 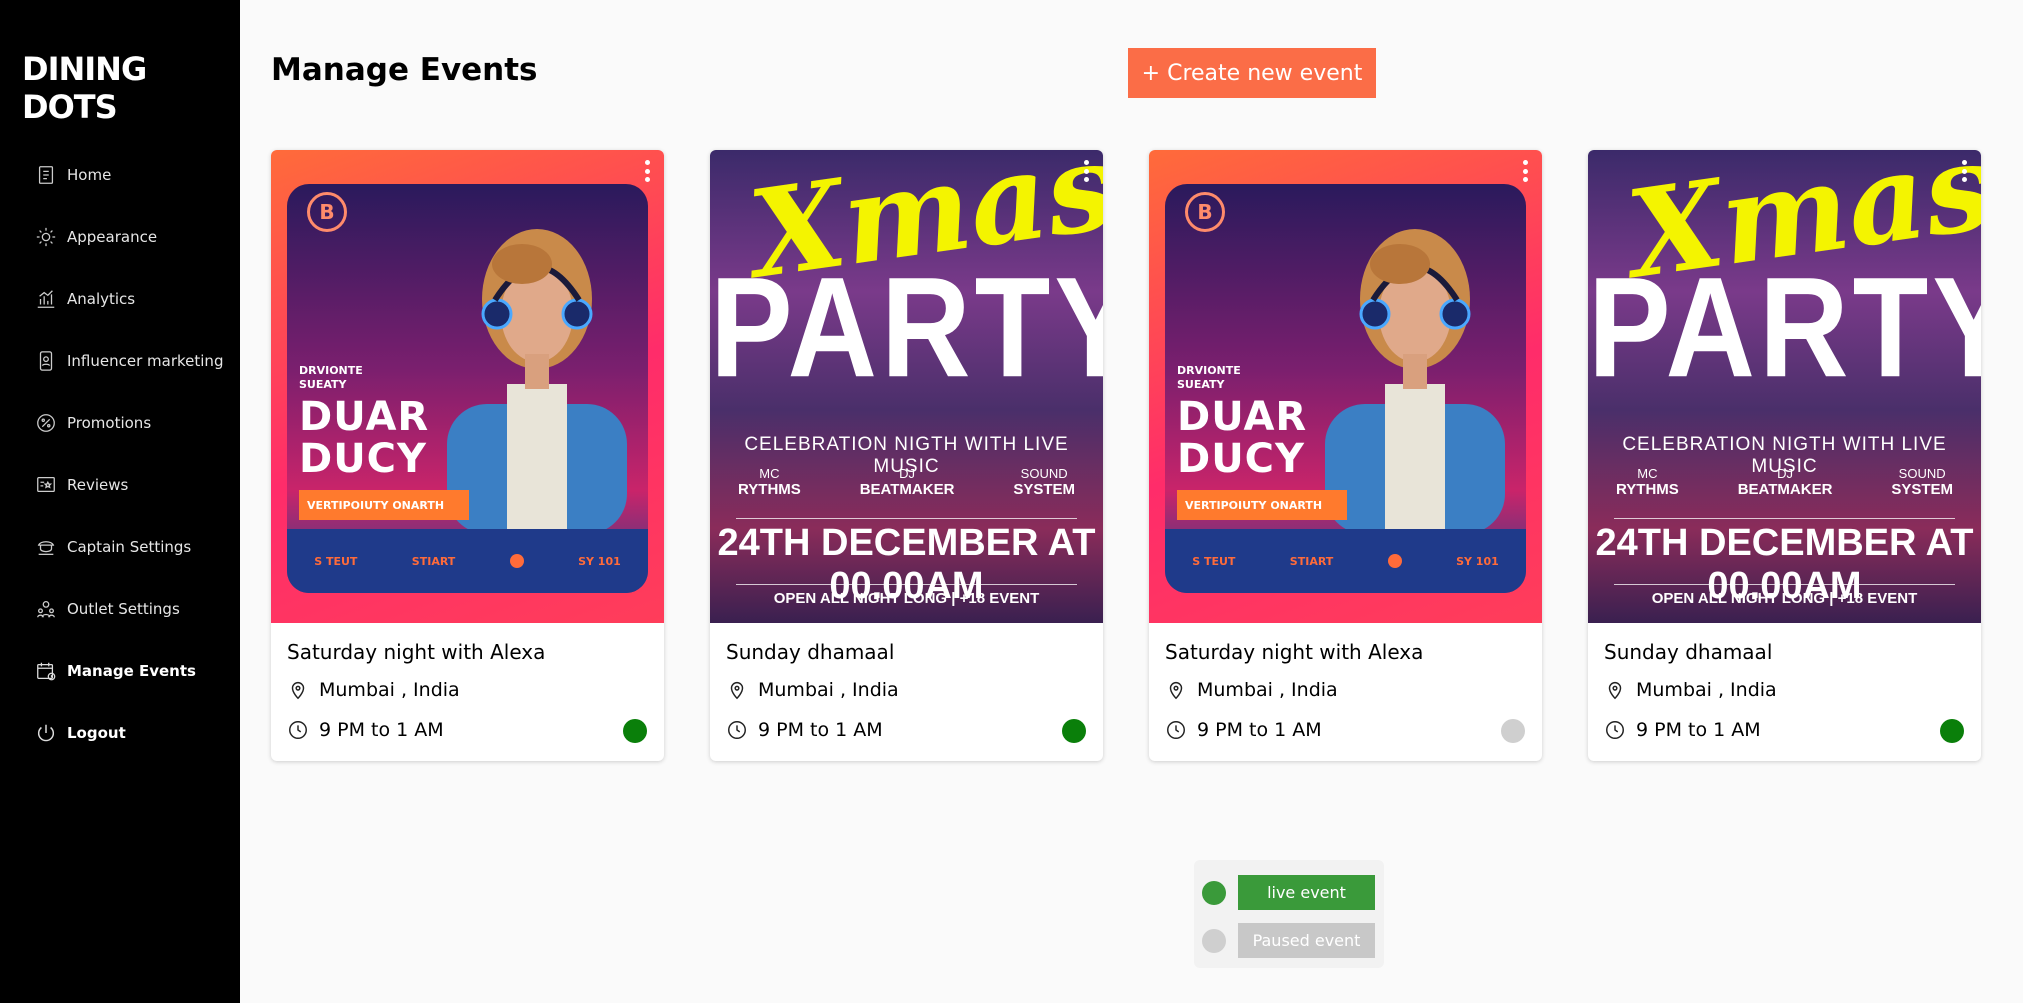 I want to click on sidebar-item-reviews: Reviews, so click(x=81, y=485).